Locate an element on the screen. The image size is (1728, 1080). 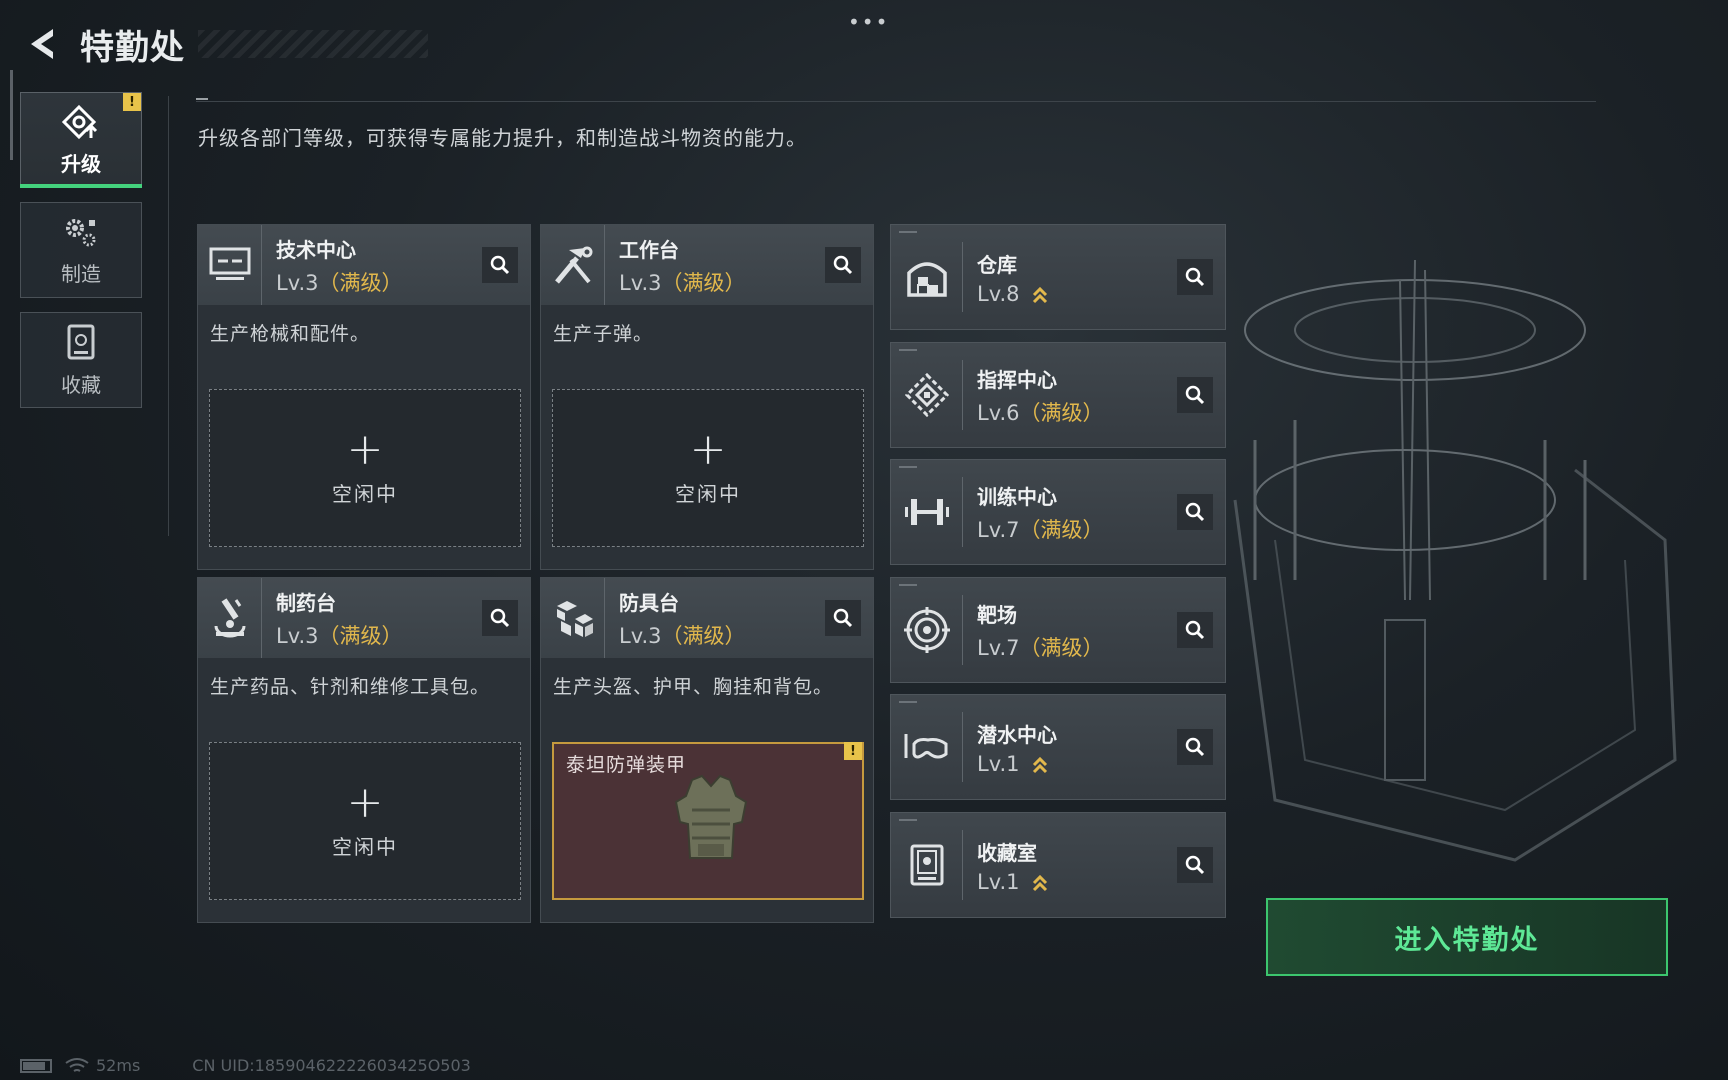
workshop-card-armor: 防具台 Lv.3（满级） 生产头盔、护甲、胸挂和背包。 泰坦防弹装甲 ! is located at coordinates (707, 750).